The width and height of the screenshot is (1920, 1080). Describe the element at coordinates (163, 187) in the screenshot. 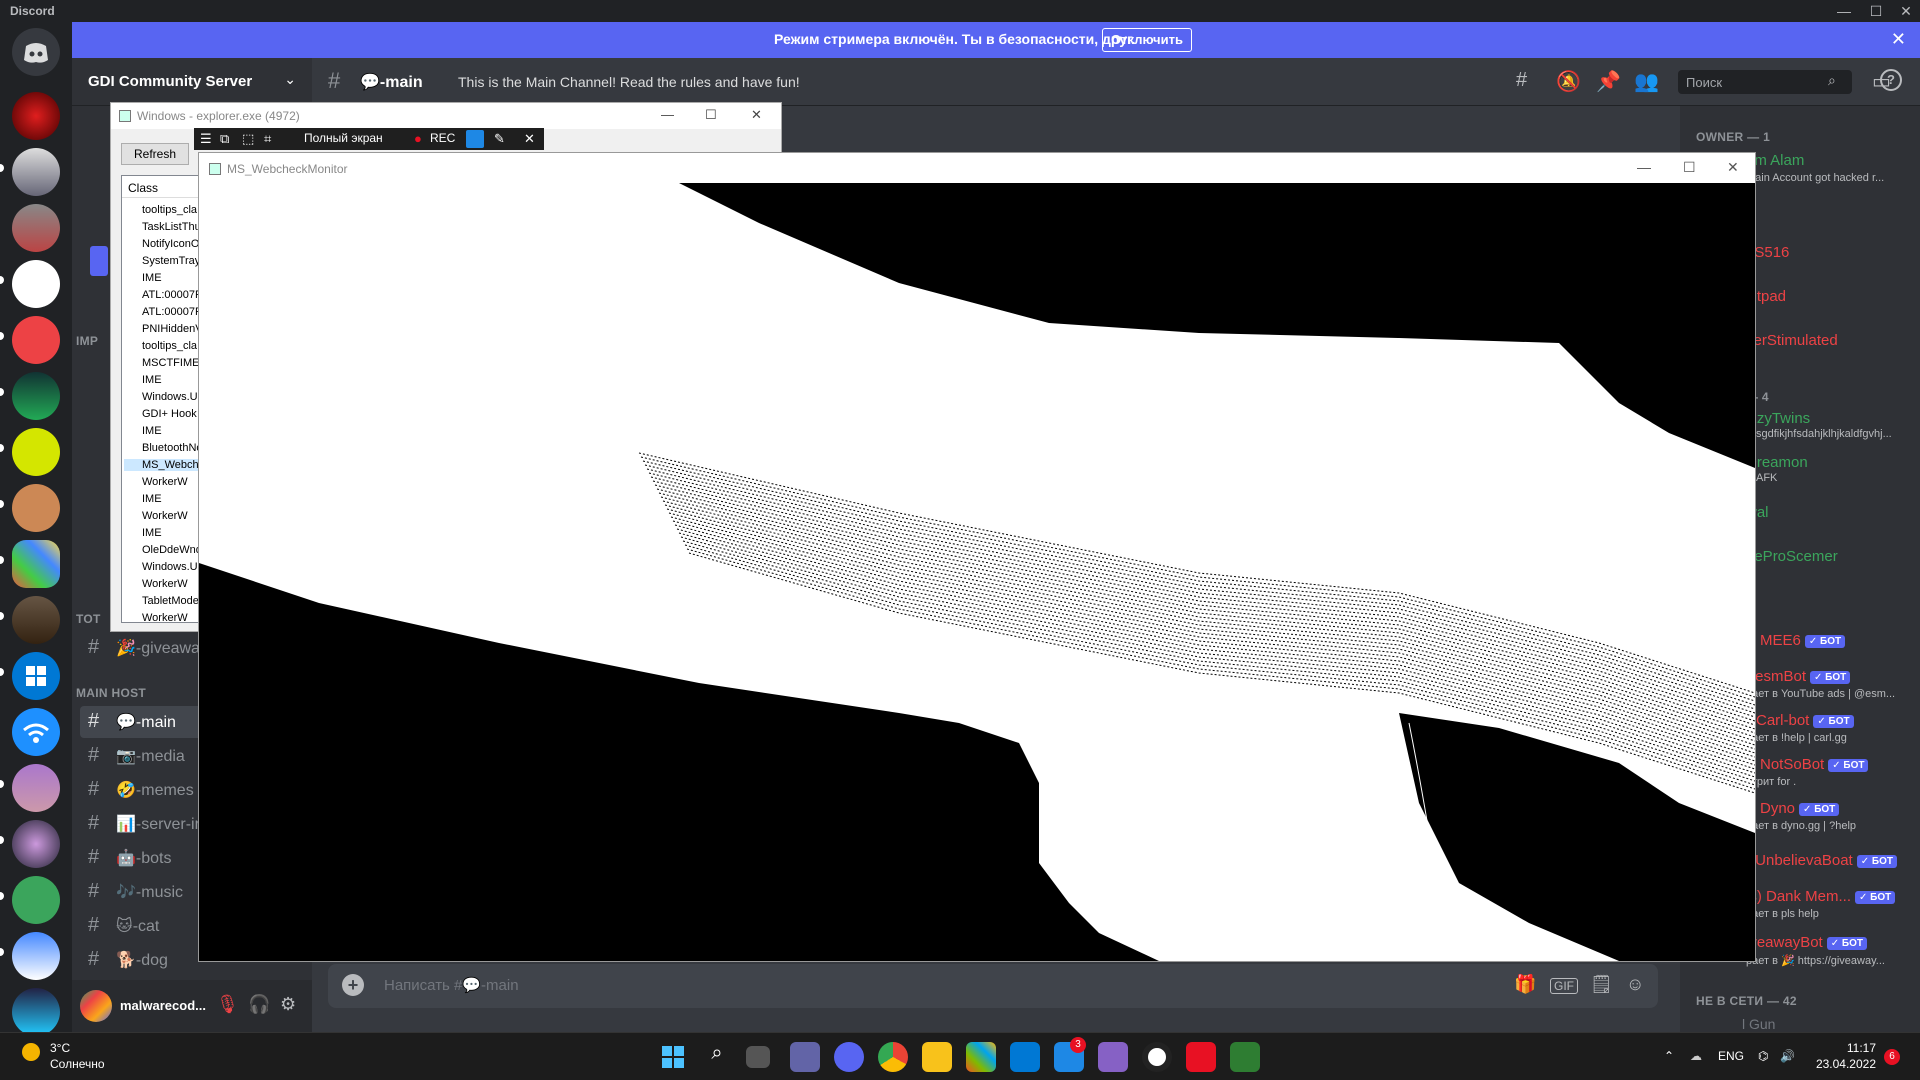

I see `column-header-class: Class` at that location.